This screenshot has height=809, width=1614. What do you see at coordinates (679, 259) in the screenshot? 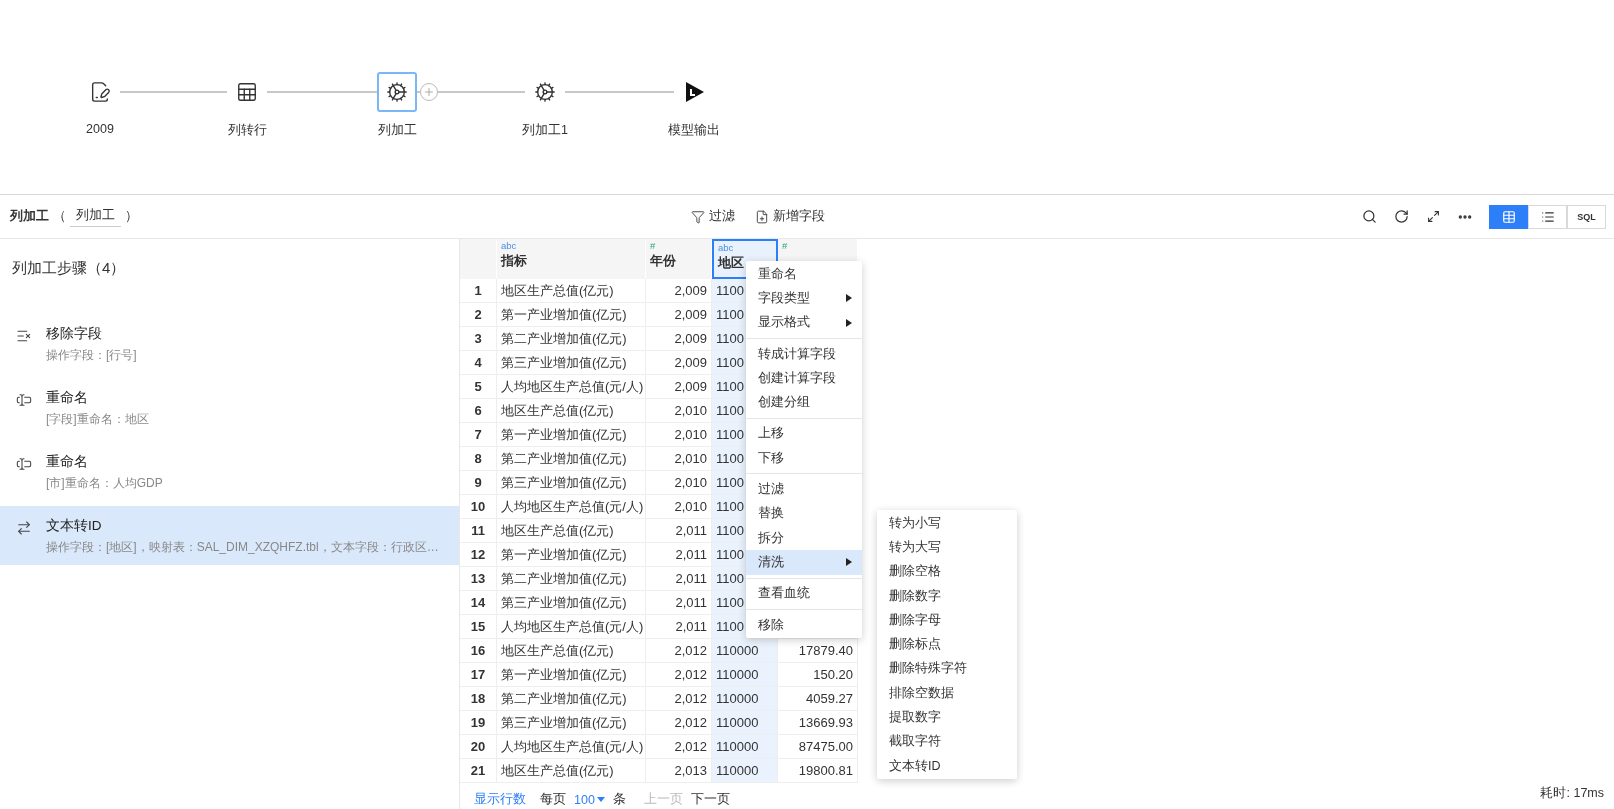
I see `column-header: # 年份` at bounding box center [679, 259].